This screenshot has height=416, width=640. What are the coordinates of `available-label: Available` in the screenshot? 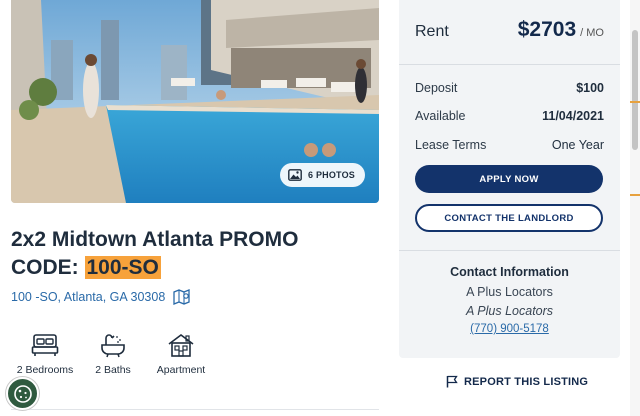 It's located at (440, 116).